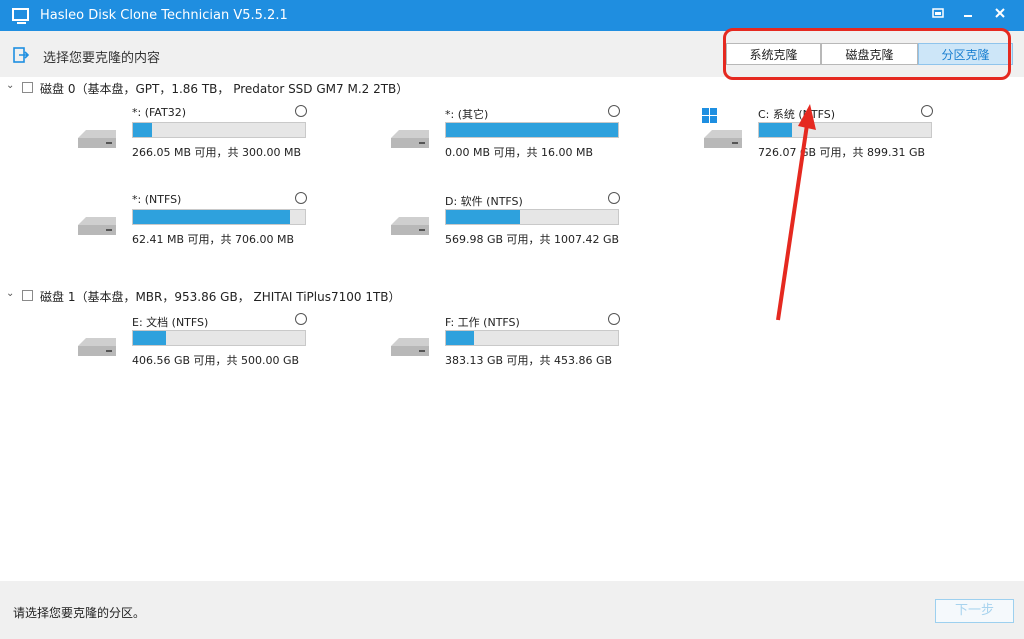 Image resolution: width=1024 pixels, height=639 pixels. Describe the element at coordinates (532, 239) in the screenshot. I see `partition-usage: 569.98 GB 可用，共 1007.42 GB` at that location.